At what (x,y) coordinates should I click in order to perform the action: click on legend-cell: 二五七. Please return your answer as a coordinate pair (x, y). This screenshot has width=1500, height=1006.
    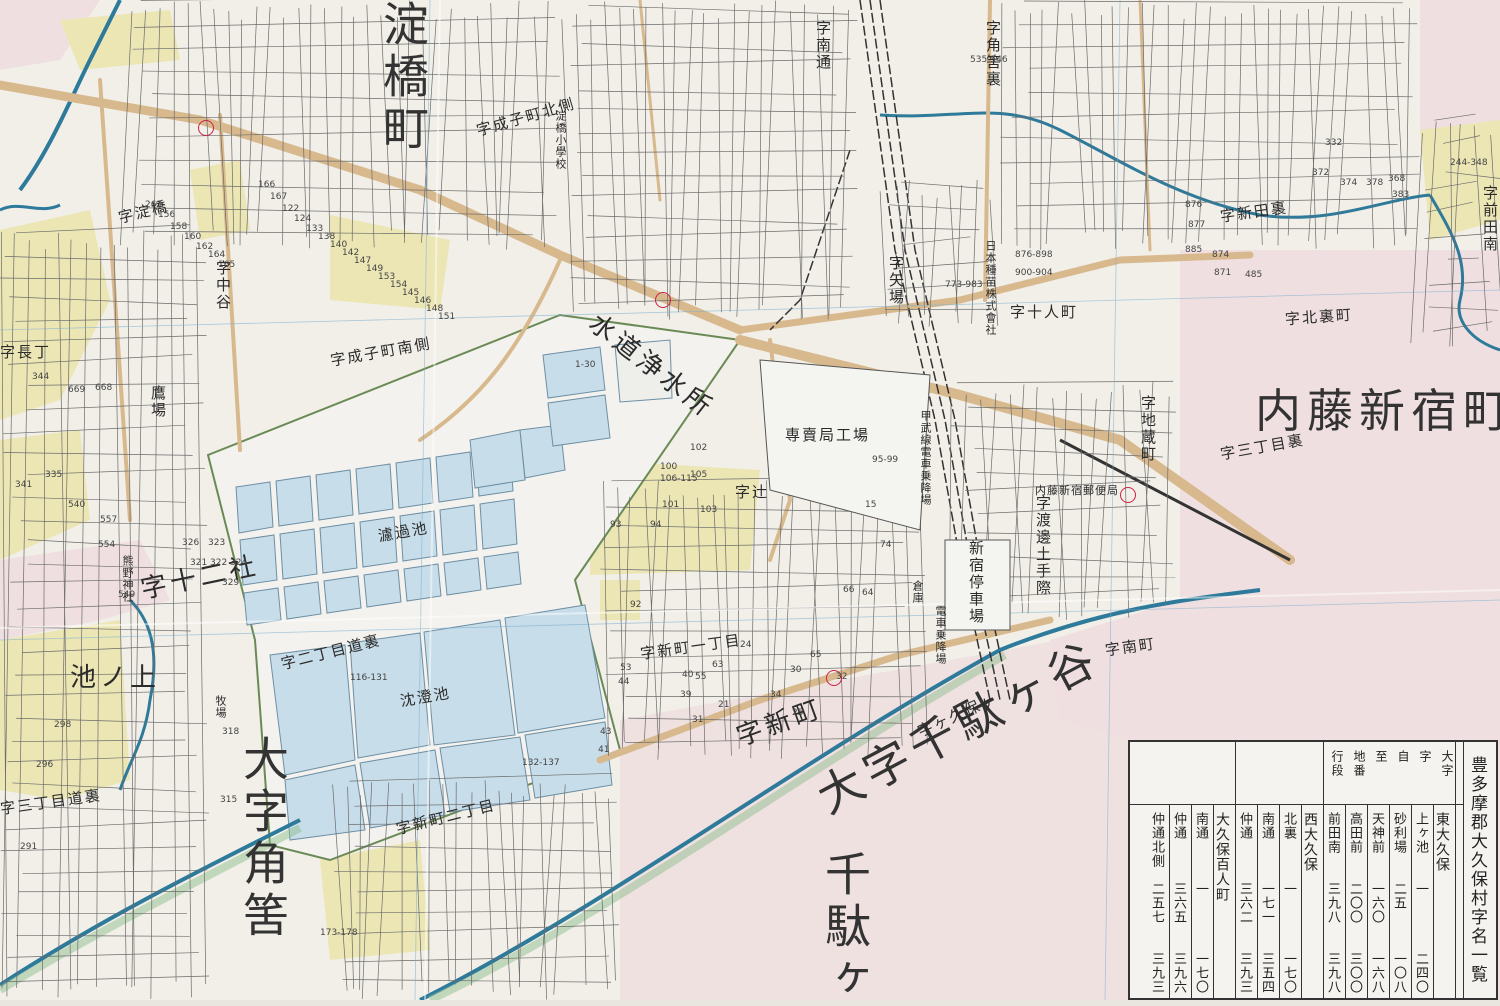
    Looking at the image, I should click on (1156, 903).